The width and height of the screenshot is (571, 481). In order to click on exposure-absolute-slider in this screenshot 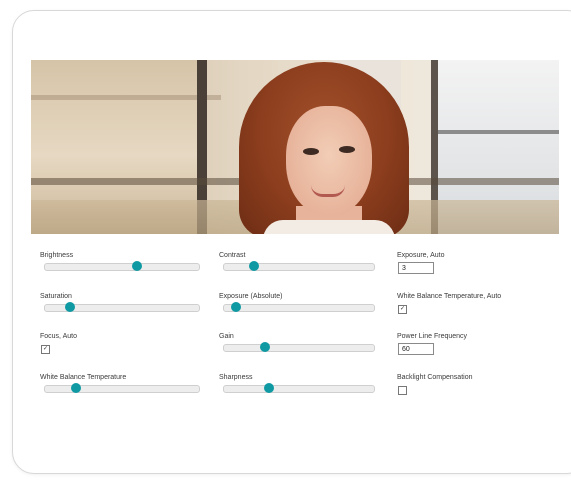, I will do `click(299, 307)`.